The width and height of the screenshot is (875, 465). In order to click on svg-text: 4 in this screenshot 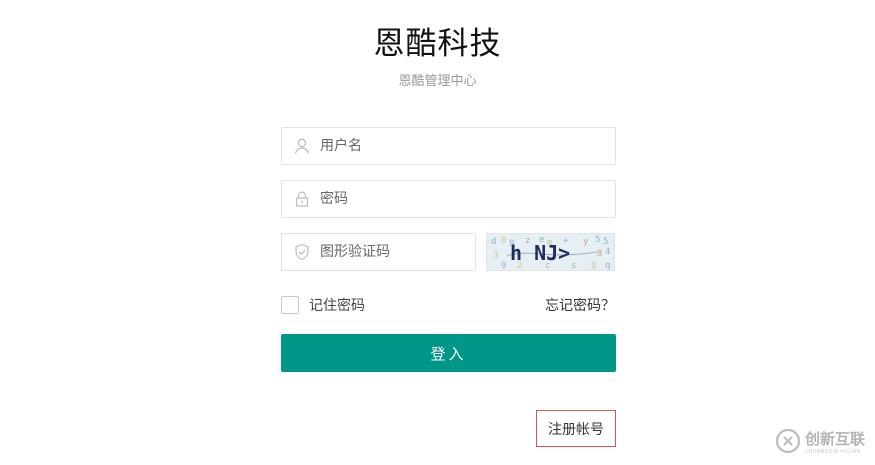, I will do `click(607, 252)`.